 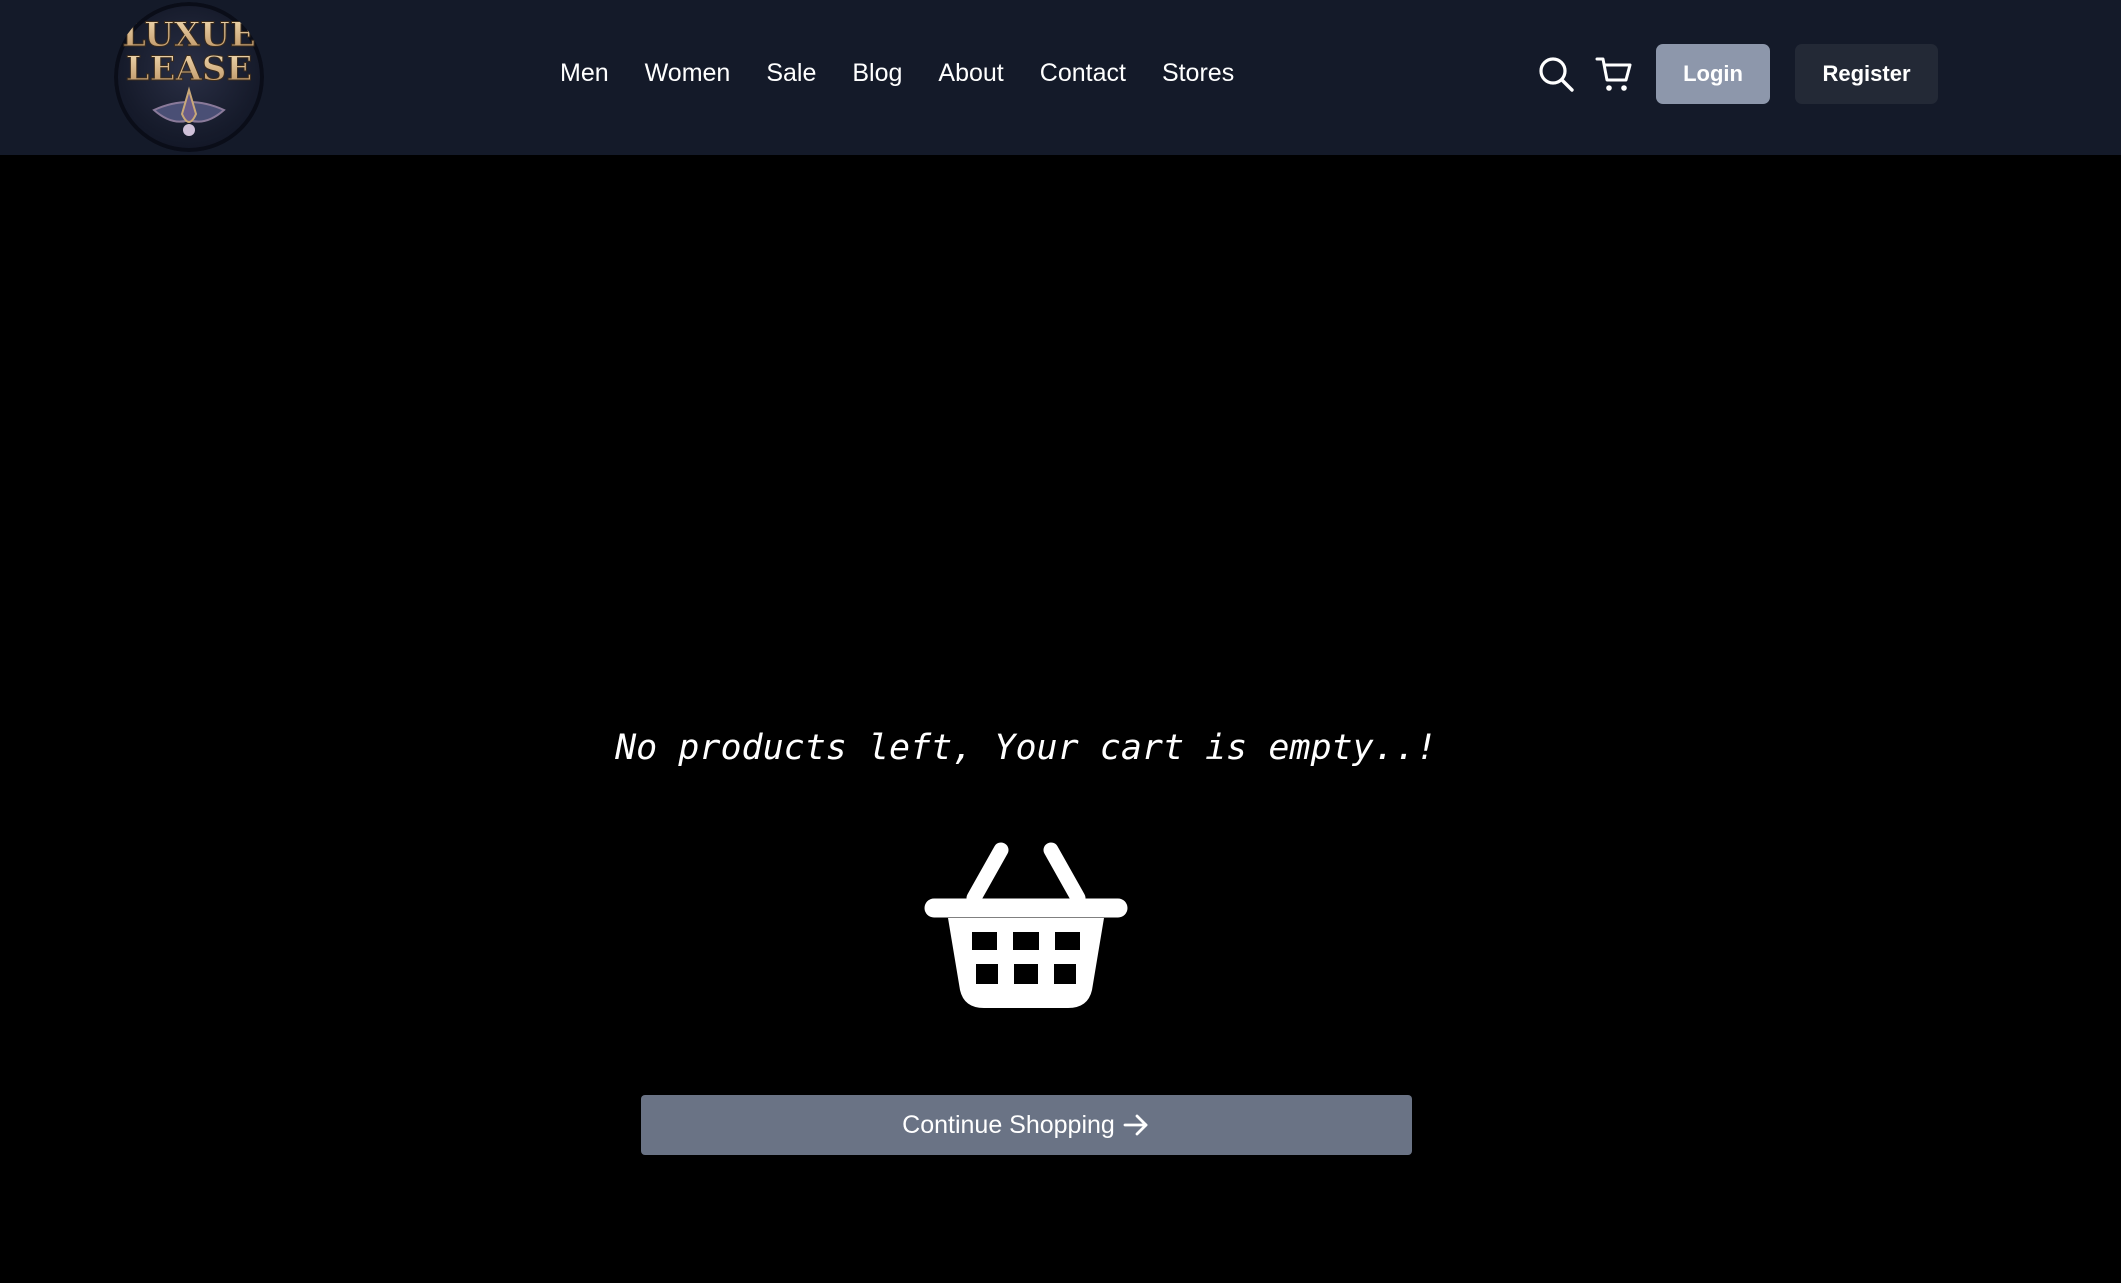 I want to click on cart-button, so click(x=1614, y=74).